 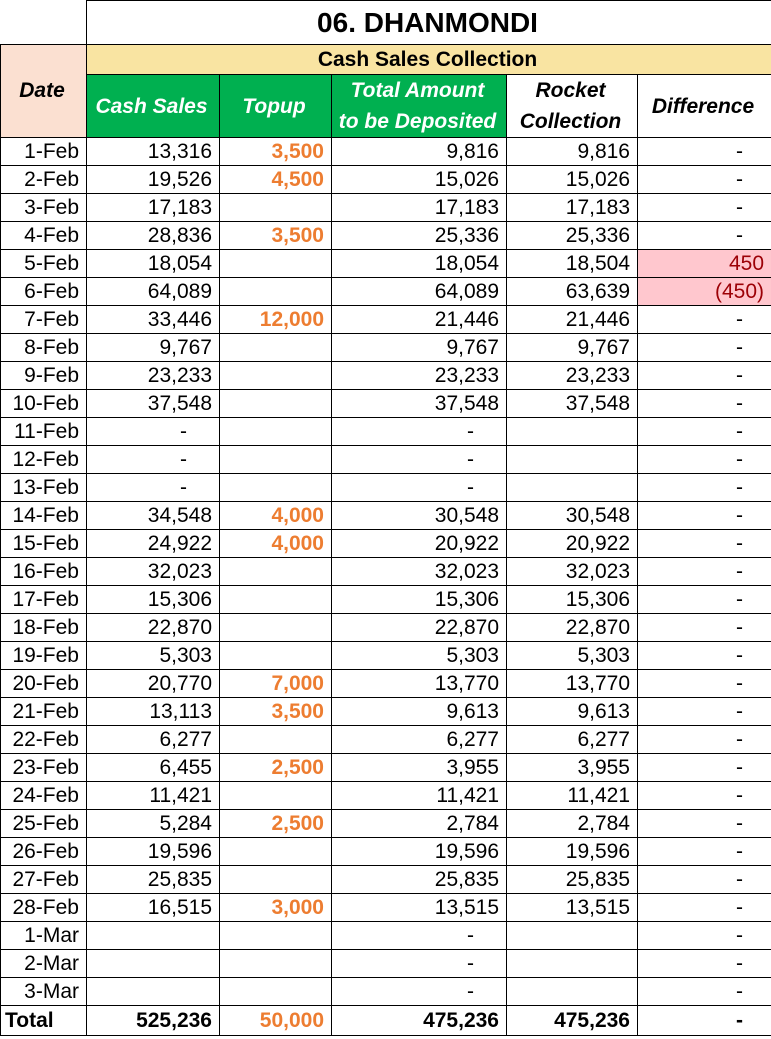 I want to click on header-rocket-line2: Collection, so click(x=570, y=121).